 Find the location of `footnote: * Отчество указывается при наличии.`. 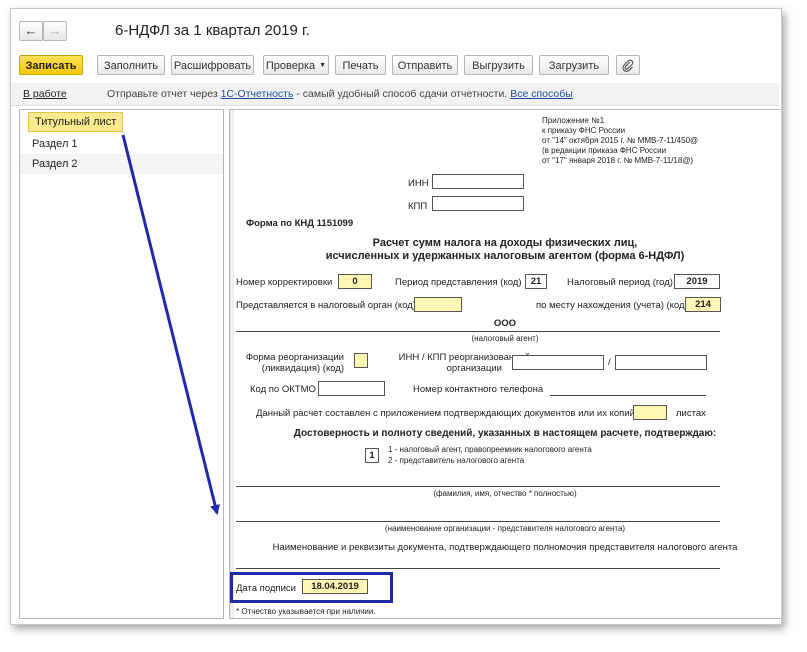

footnote: * Отчество указывается при наличии. is located at coordinates (306, 611).